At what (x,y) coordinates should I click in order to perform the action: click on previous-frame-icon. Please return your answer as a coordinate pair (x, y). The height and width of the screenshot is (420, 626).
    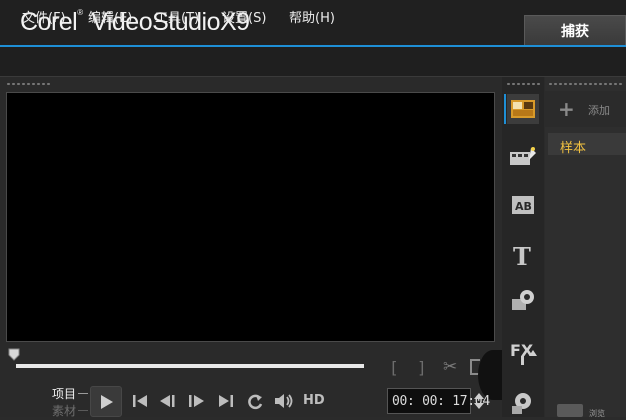
    Looking at the image, I should click on (168, 401).